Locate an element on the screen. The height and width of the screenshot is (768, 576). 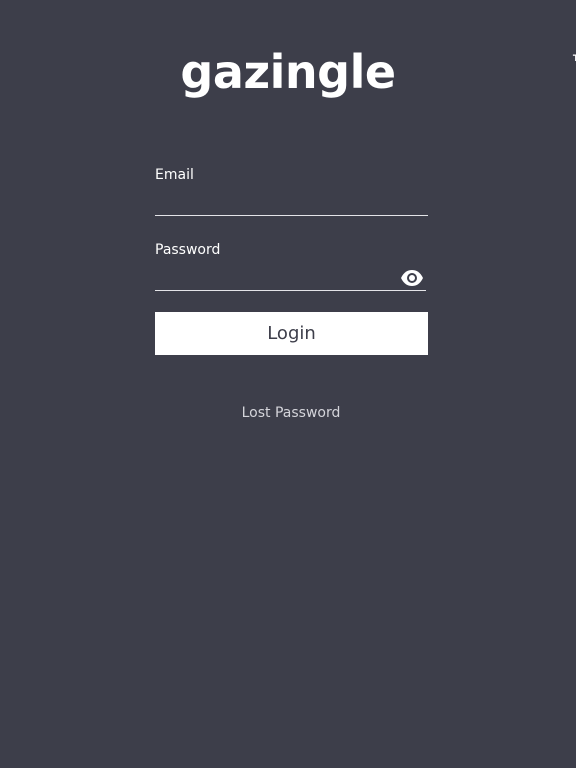
password-field-group: Password is located at coordinates (291, 266).